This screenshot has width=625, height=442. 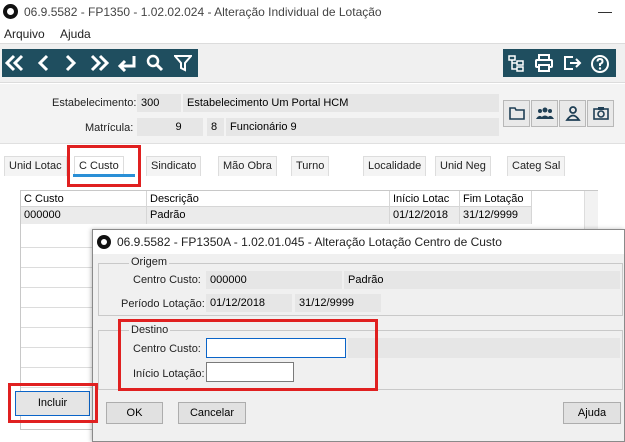 What do you see at coordinates (268, 215) in the screenshot?
I see `table-cell-descricao: Padrão` at bounding box center [268, 215].